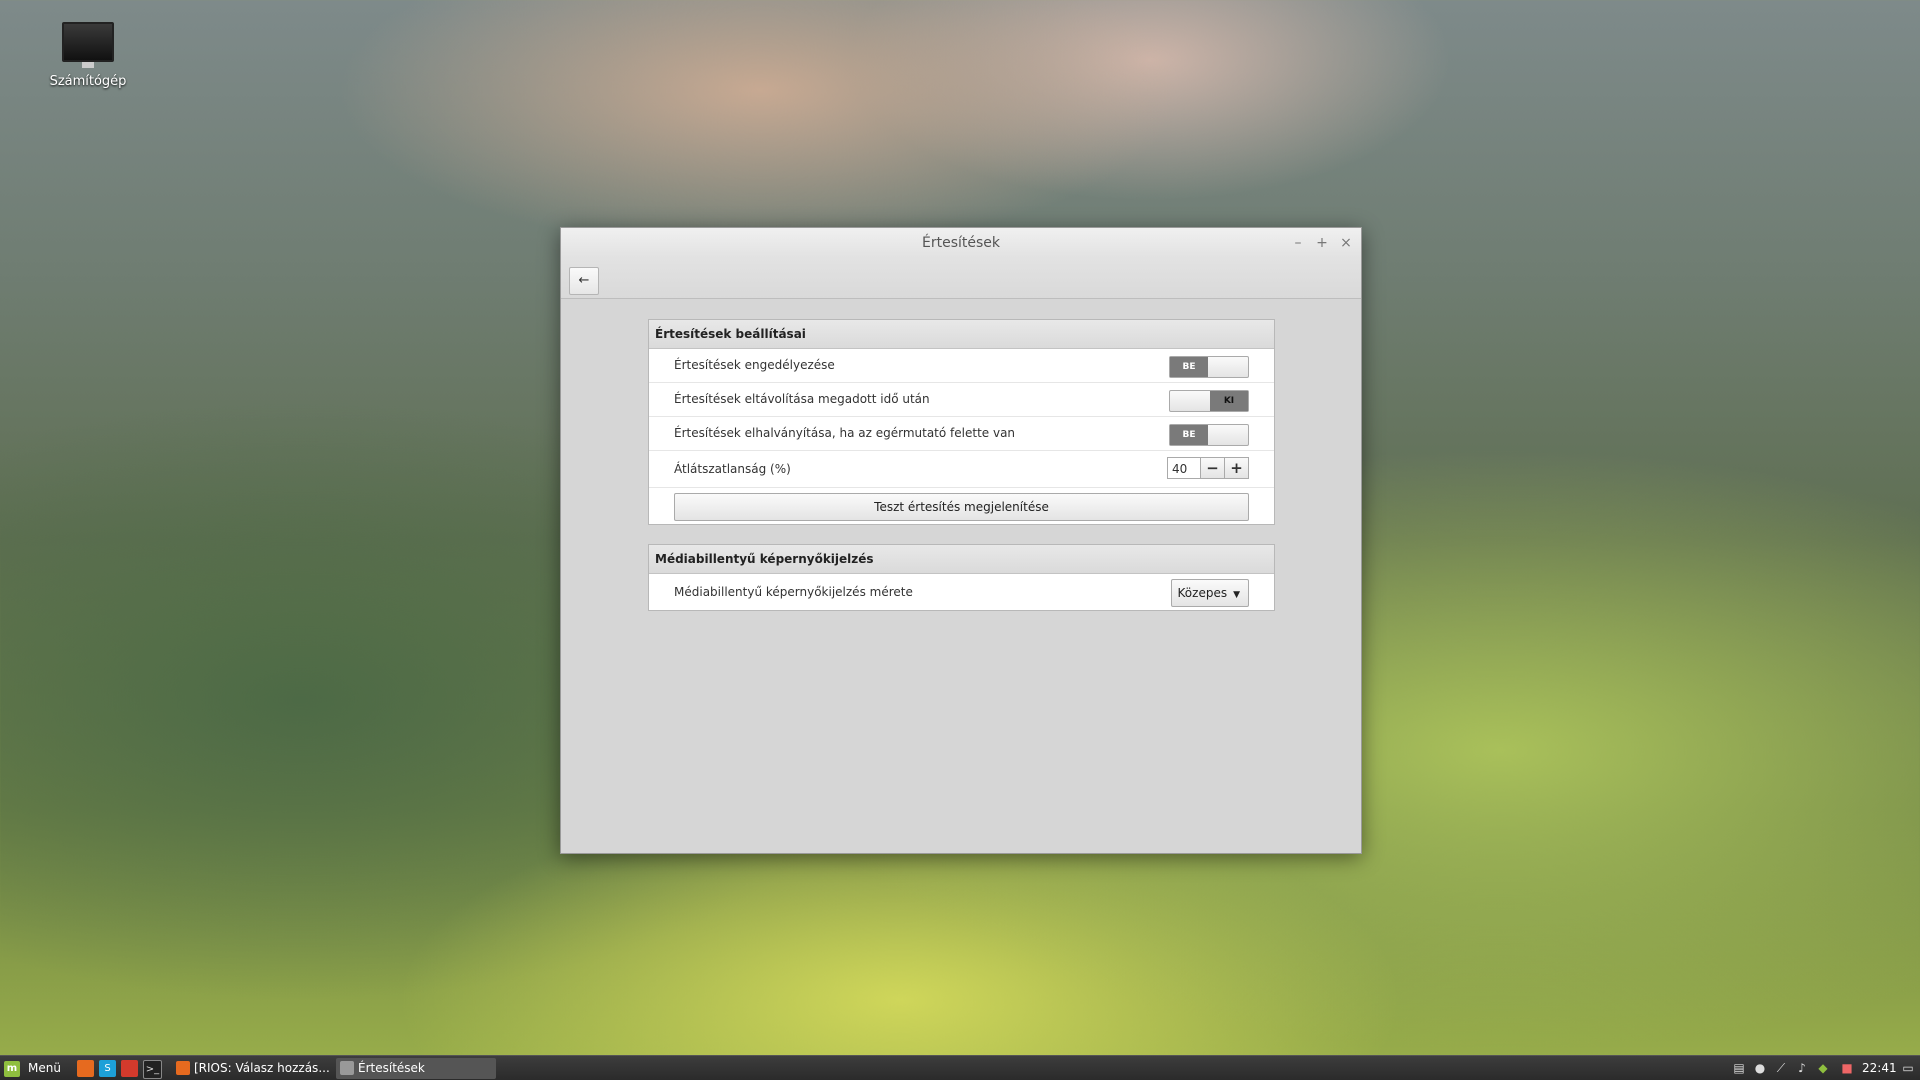 The width and height of the screenshot is (1920, 1080). What do you see at coordinates (1236, 595) in the screenshot?
I see `chevron-down-icon: ▼` at bounding box center [1236, 595].